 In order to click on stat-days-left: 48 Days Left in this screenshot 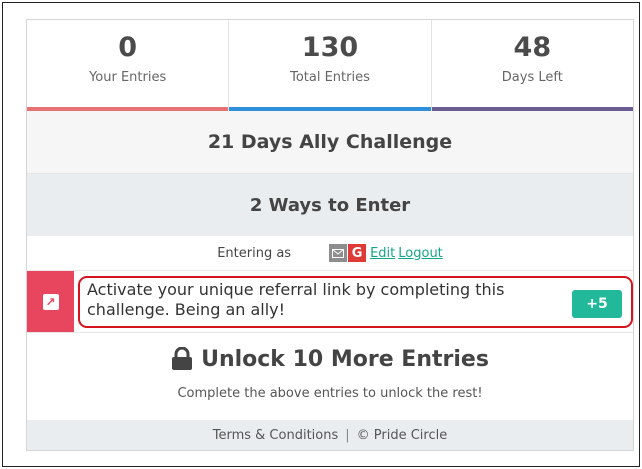, I will do `click(532, 65)`.